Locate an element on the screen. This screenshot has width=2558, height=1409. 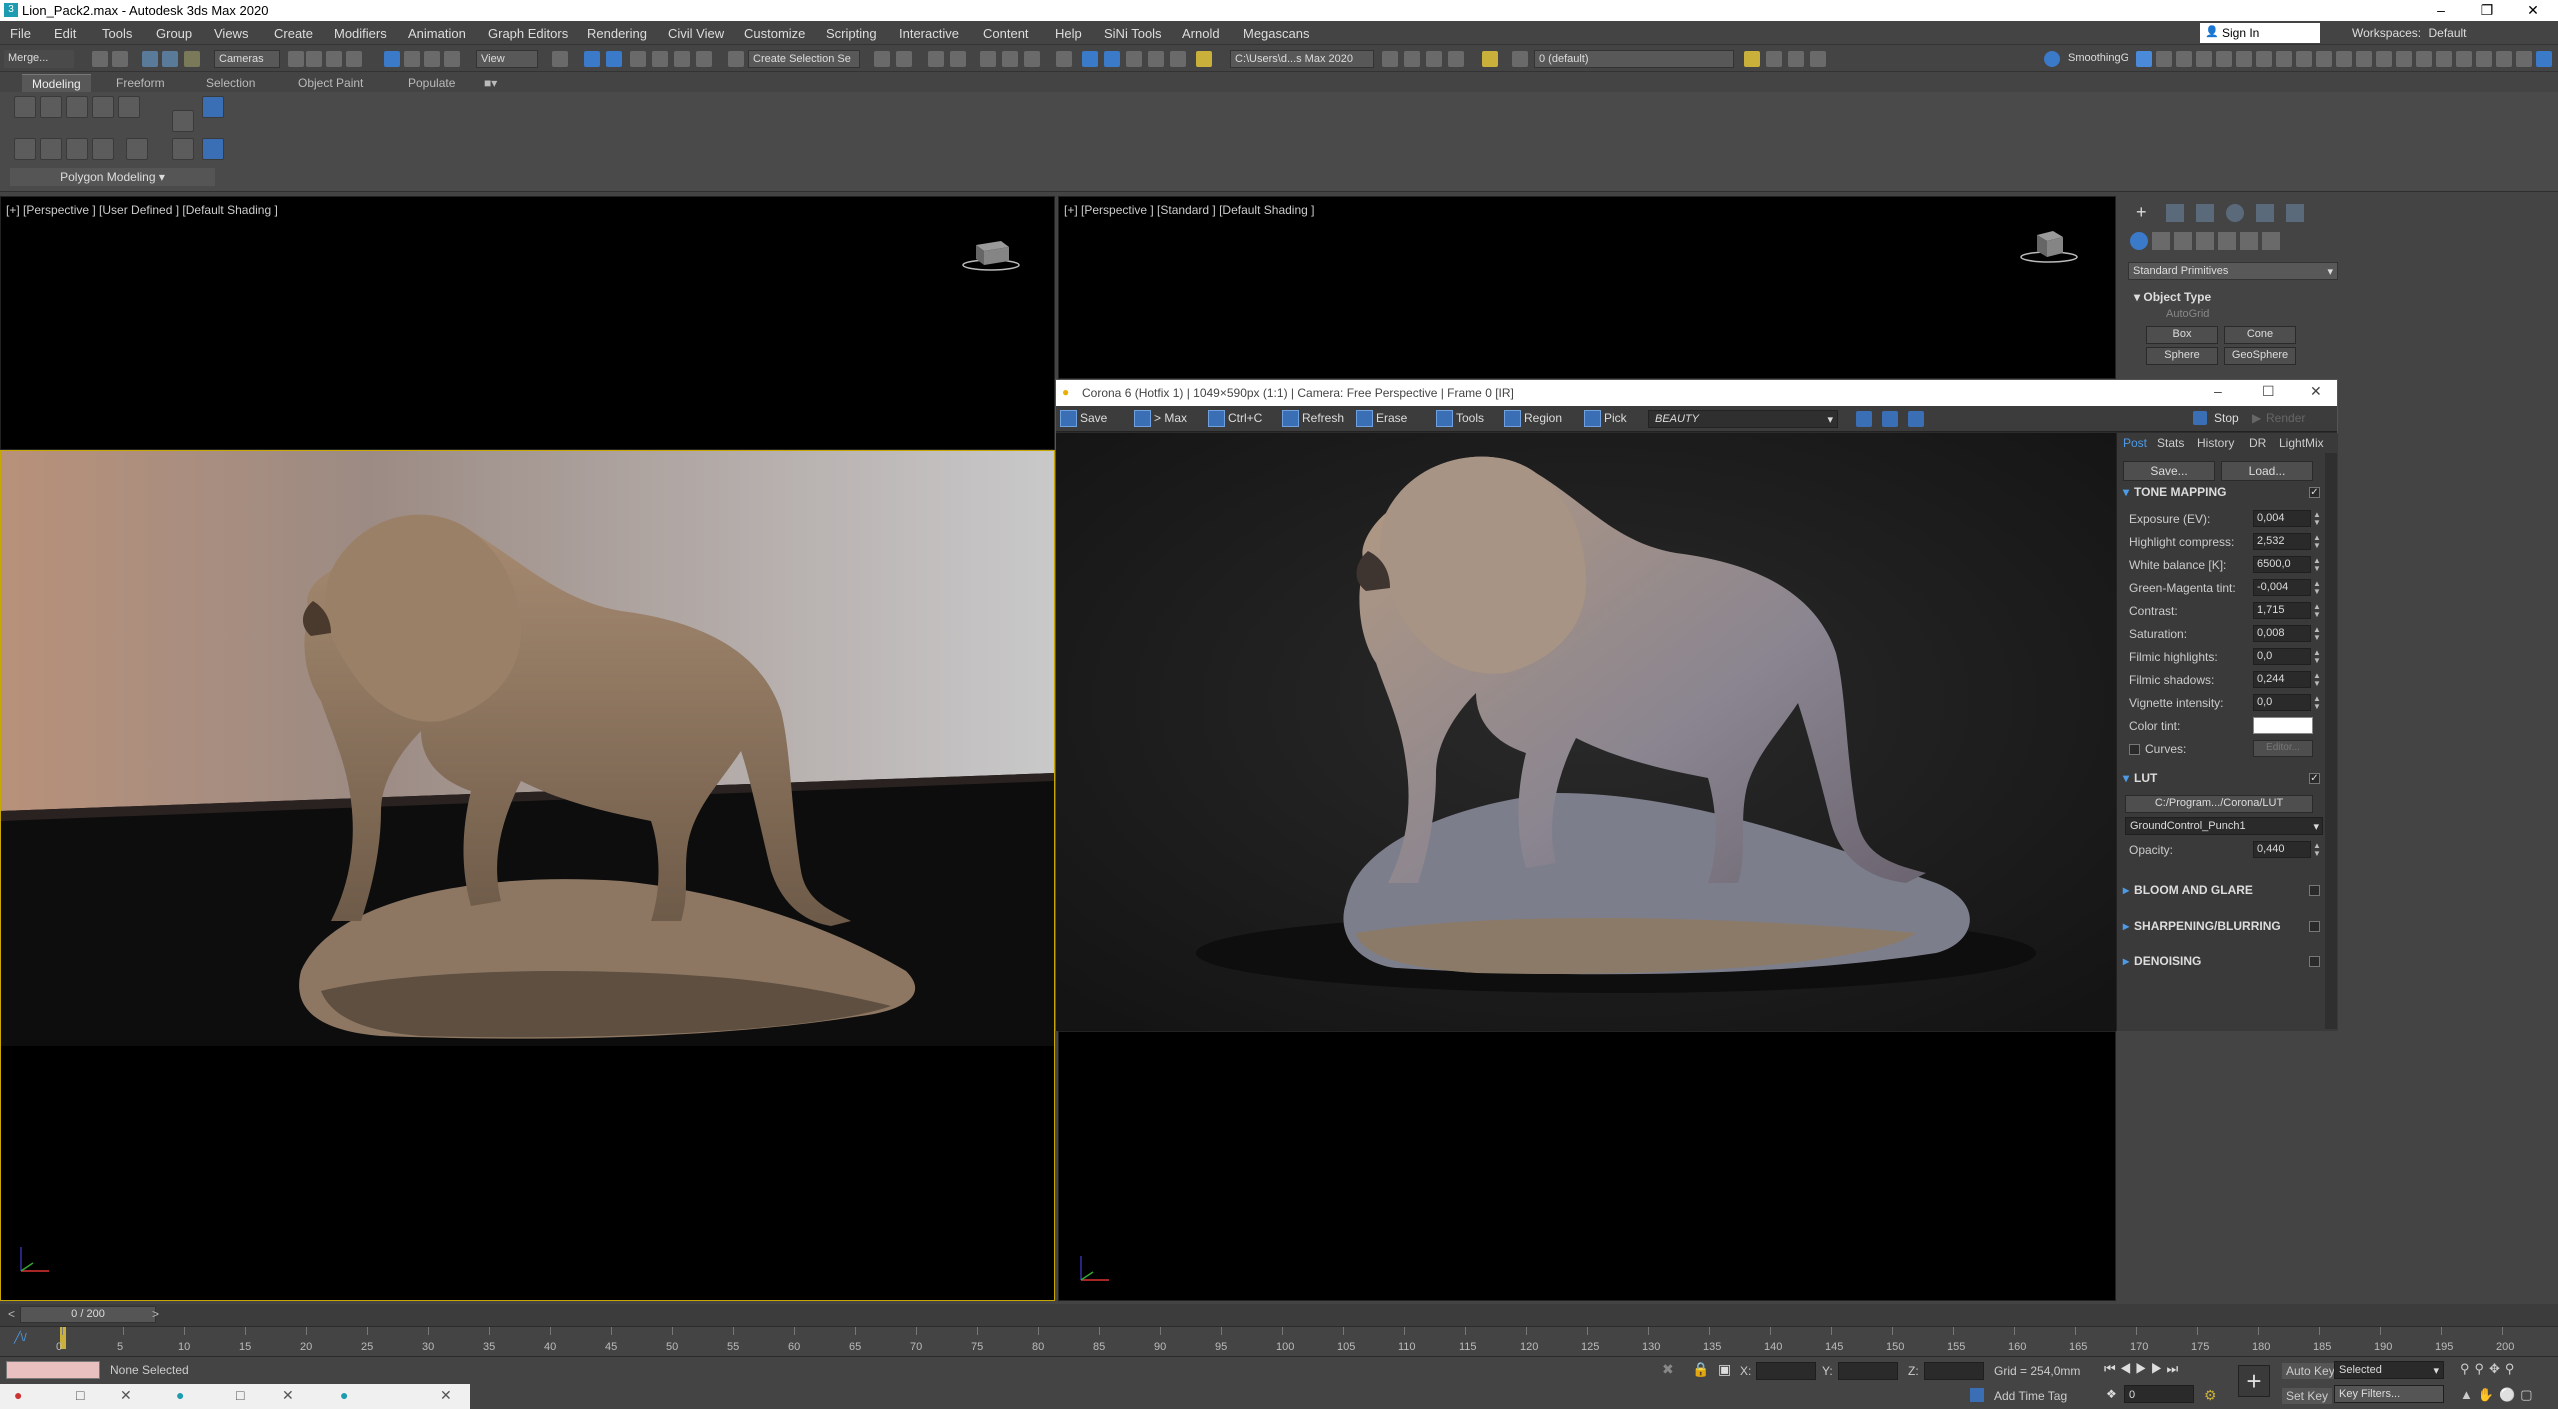
corona-sun-icon is located at coordinates (2284, 59).